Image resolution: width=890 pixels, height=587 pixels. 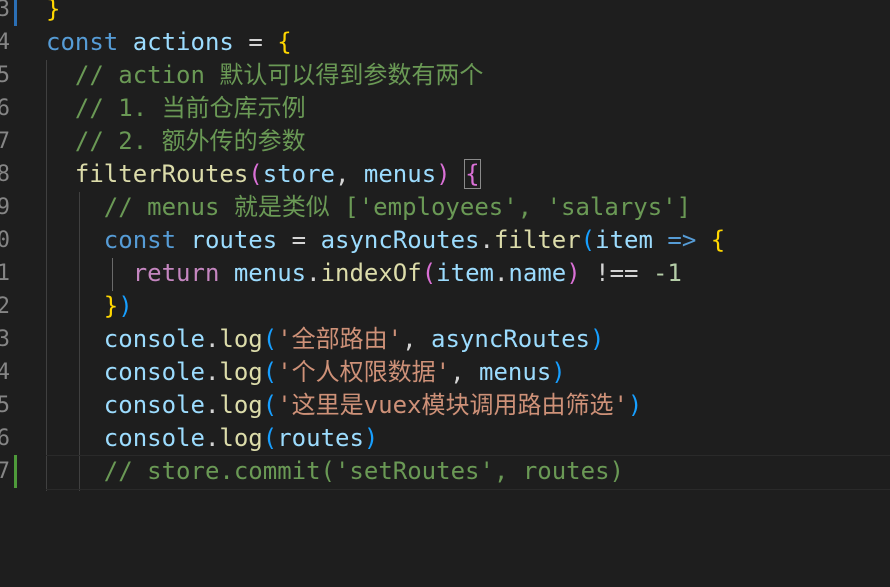 I want to click on code-line: 5 // action 默认可以得到参数有两个, so click(x=445, y=75).